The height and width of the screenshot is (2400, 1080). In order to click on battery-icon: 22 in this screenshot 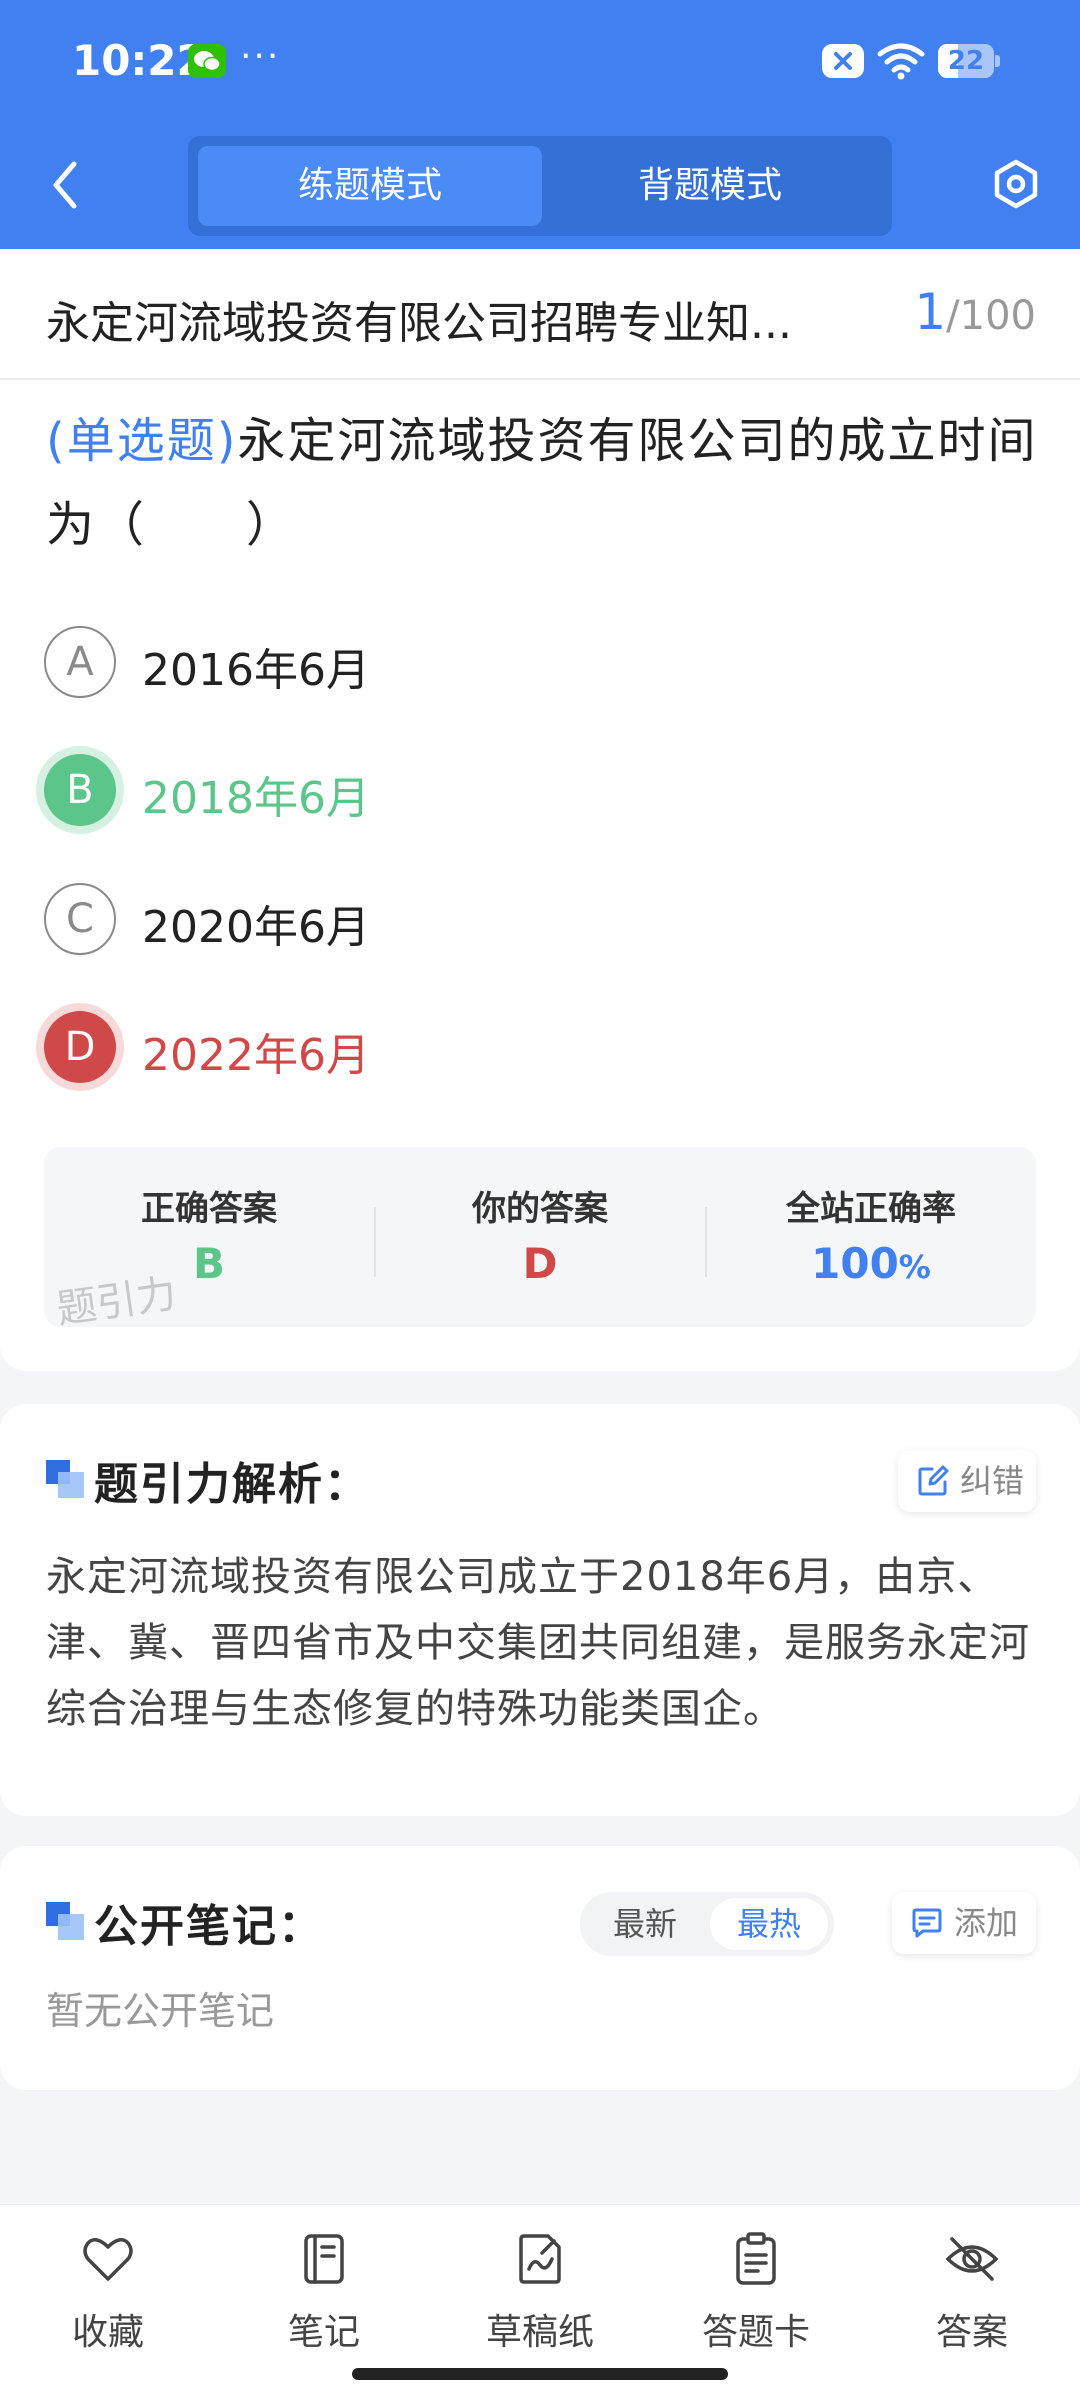, I will do `click(969, 61)`.